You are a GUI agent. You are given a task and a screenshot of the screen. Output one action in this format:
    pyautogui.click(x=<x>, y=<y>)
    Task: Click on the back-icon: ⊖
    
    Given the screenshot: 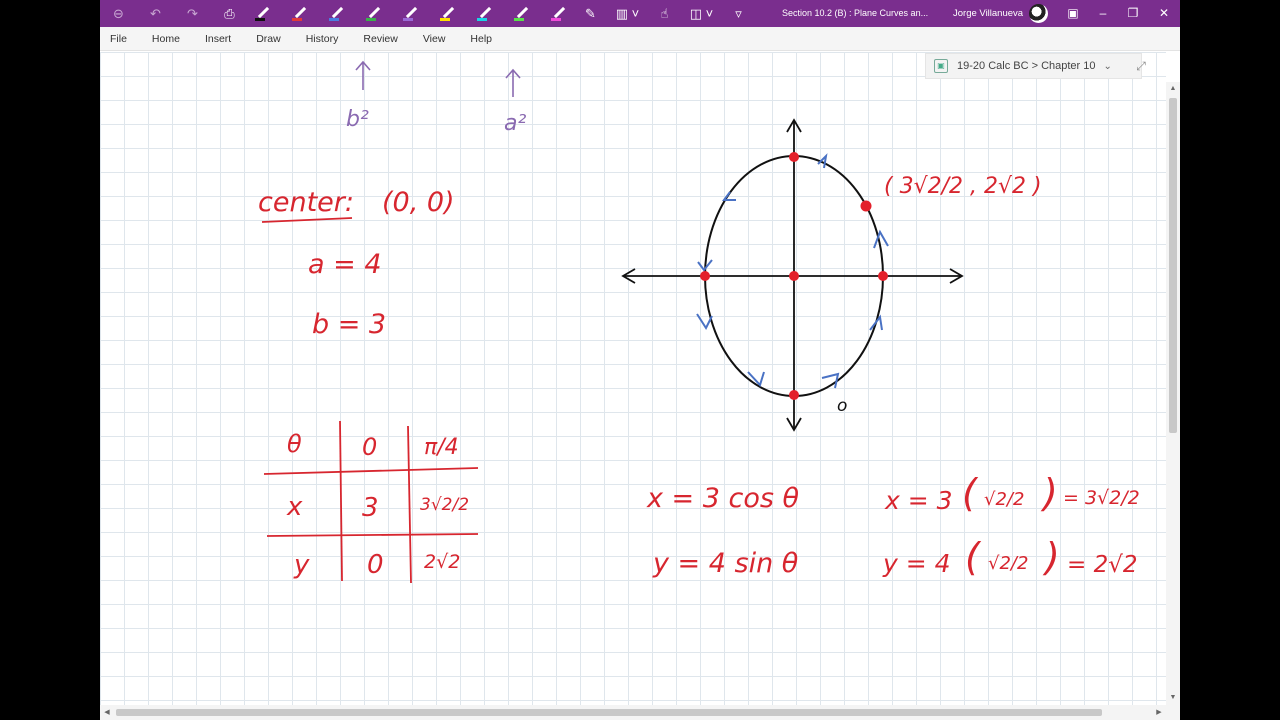 What is the action you would take?
    pyautogui.click(x=118, y=13)
    